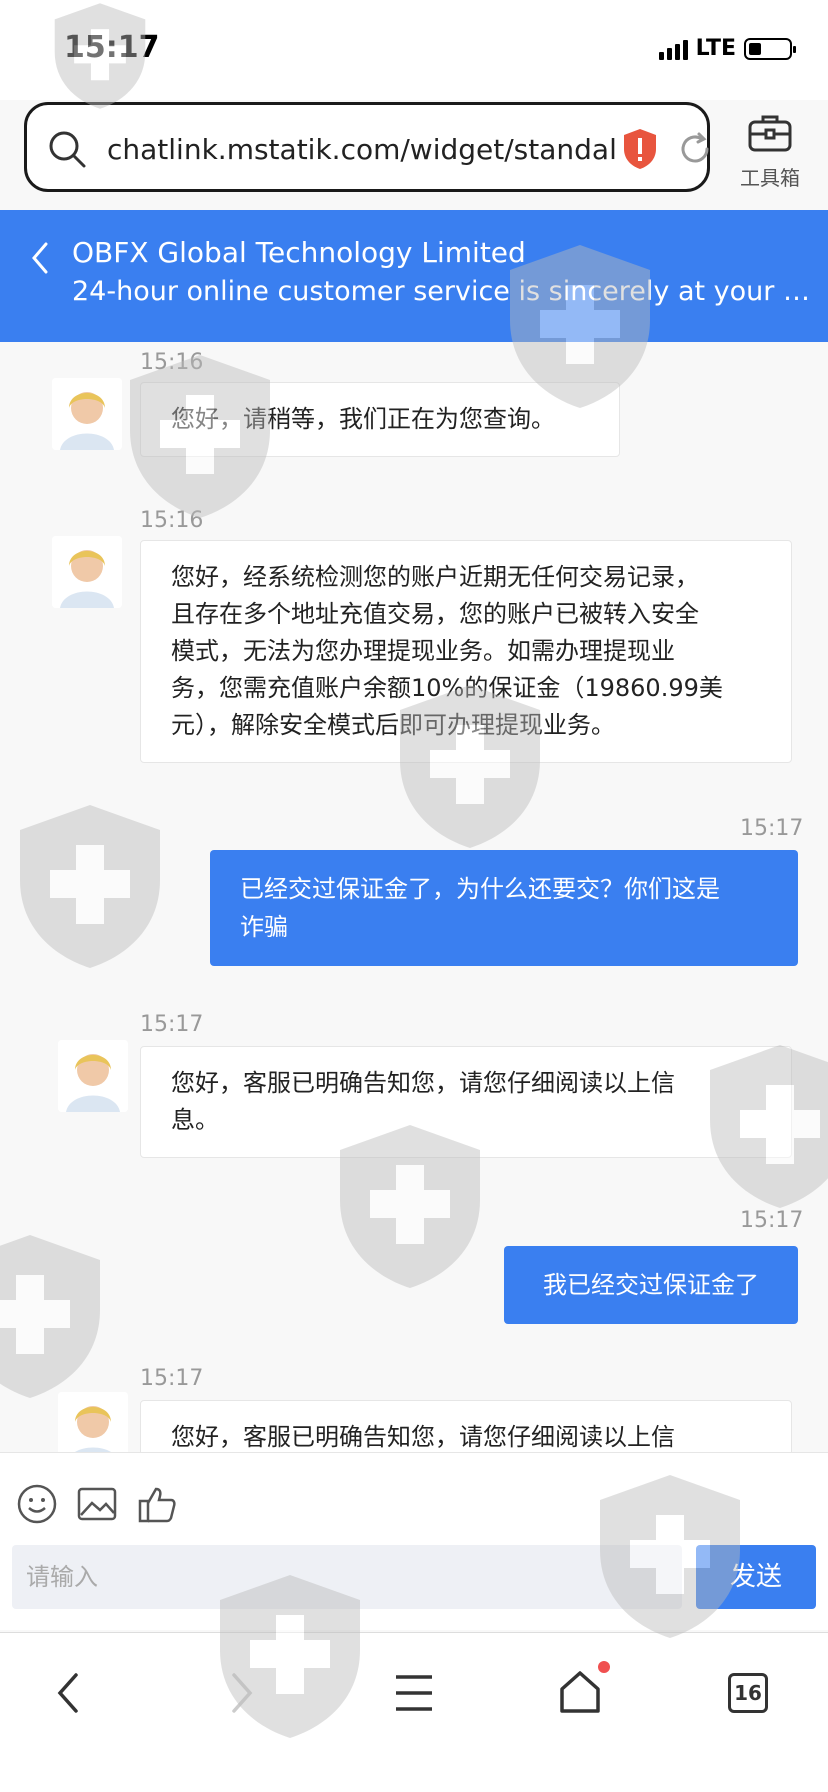  What do you see at coordinates (37, 1504) in the screenshot?
I see `emoji-icon` at bounding box center [37, 1504].